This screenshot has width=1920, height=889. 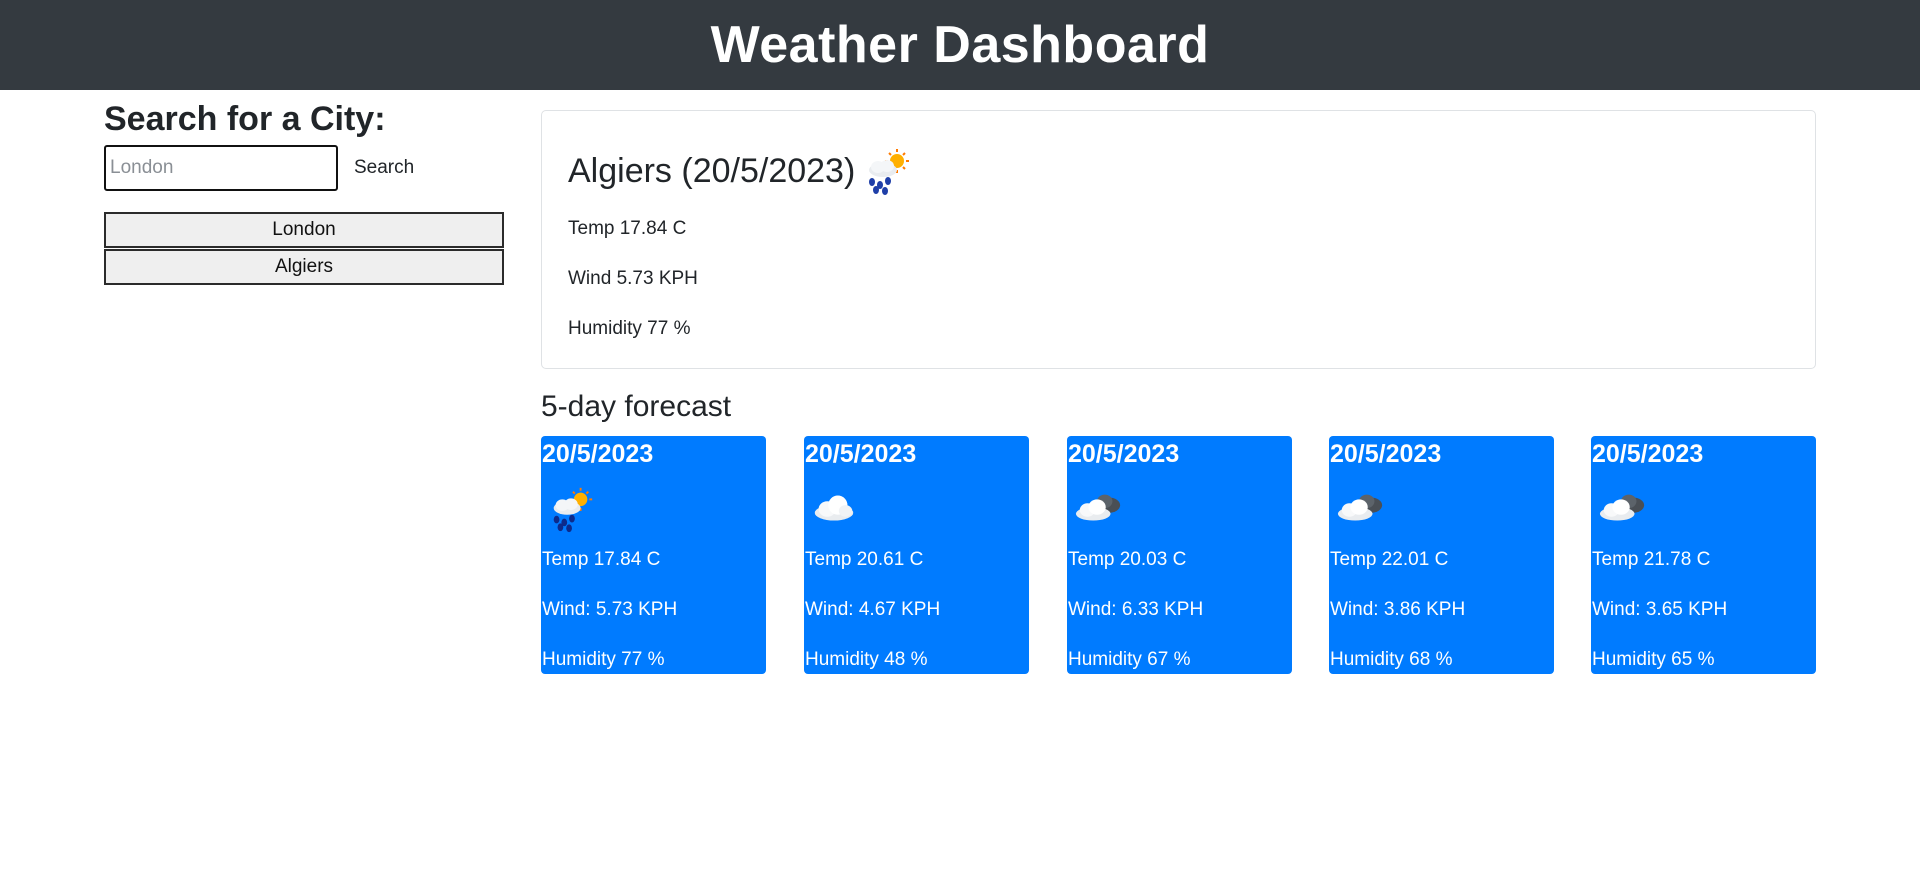 I want to click on cloud-icon, so click(x=834, y=509).